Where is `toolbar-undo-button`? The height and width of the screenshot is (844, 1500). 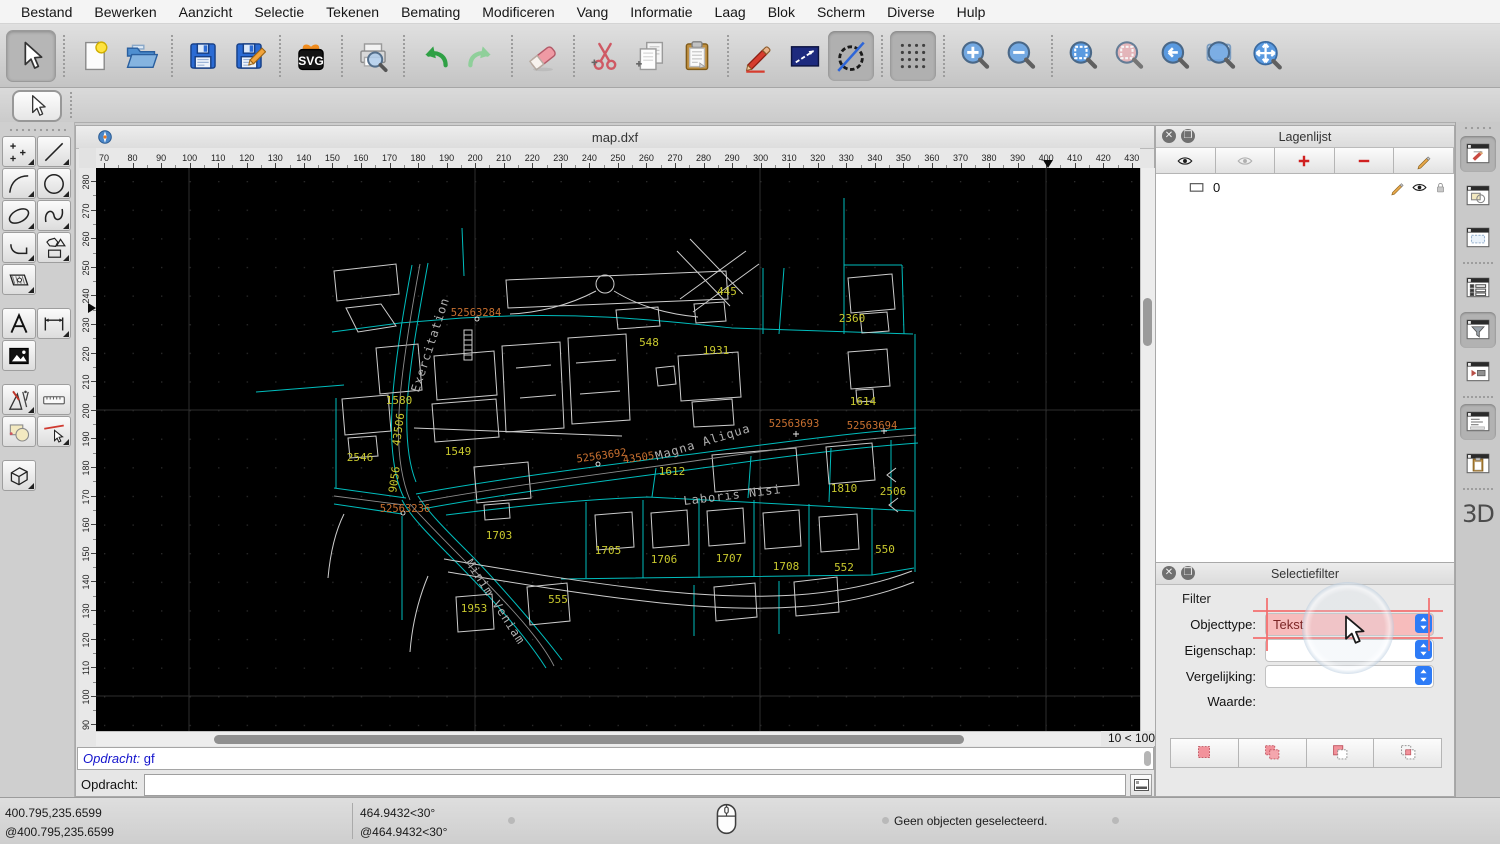 toolbar-undo-button is located at coordinates (435, 56).